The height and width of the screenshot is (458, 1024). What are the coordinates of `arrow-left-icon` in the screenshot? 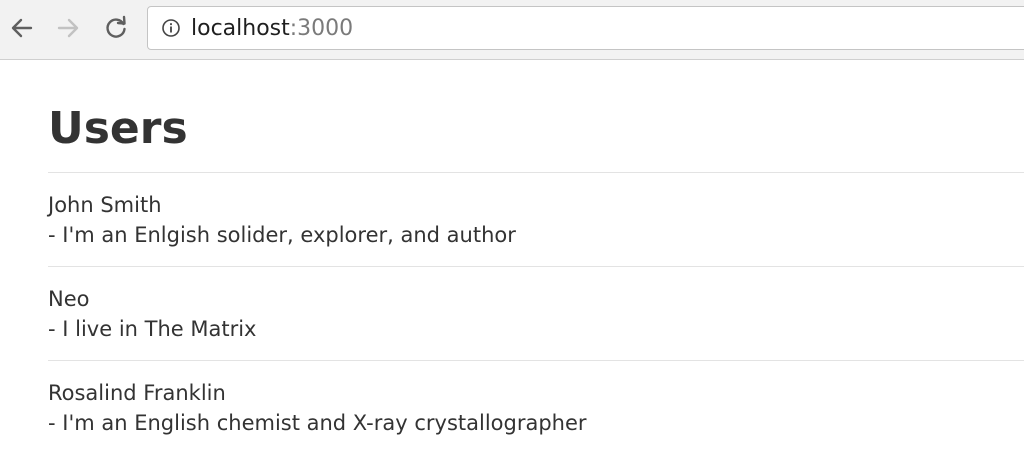 It's located at (22, 28).